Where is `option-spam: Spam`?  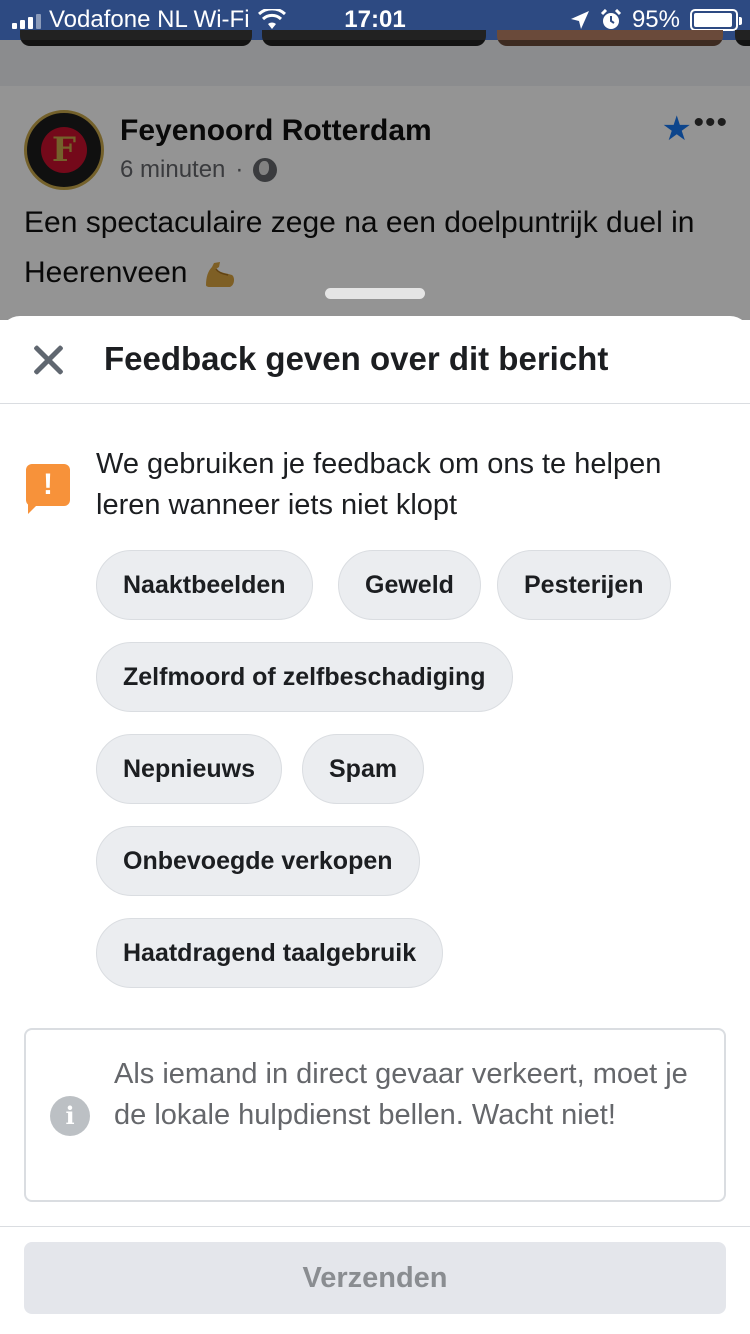
option-spam: Spam is located at coordinates (363, 769).